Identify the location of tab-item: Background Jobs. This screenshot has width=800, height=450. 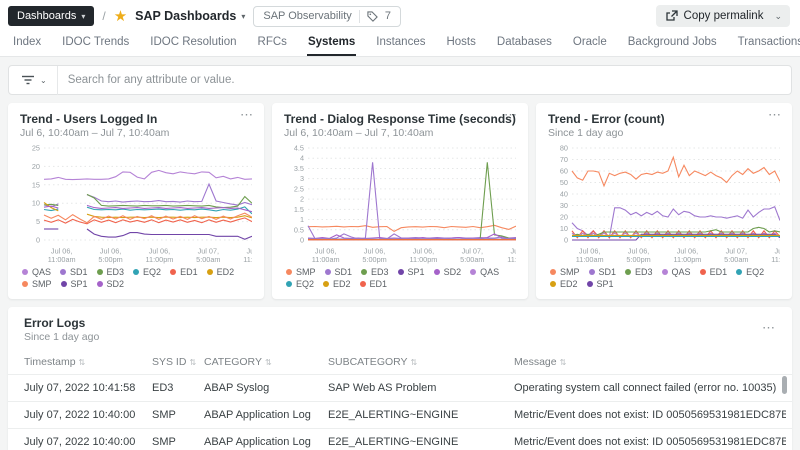
(672, 44).